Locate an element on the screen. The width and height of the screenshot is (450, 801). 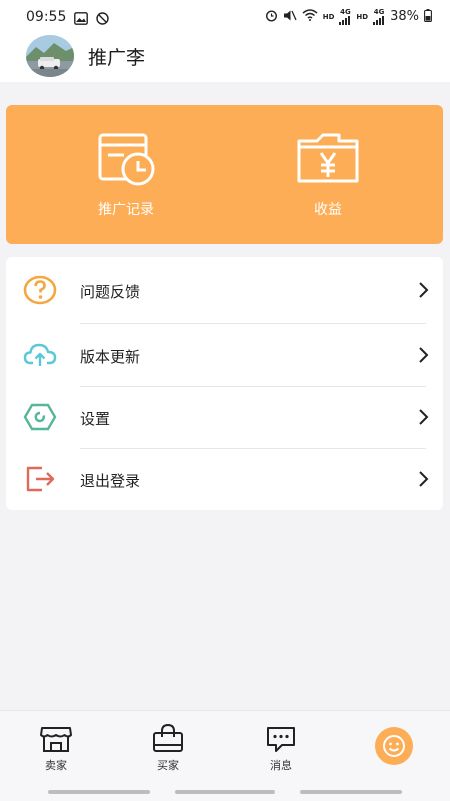
no-disturb-icon is located at coordinates (102, 19).